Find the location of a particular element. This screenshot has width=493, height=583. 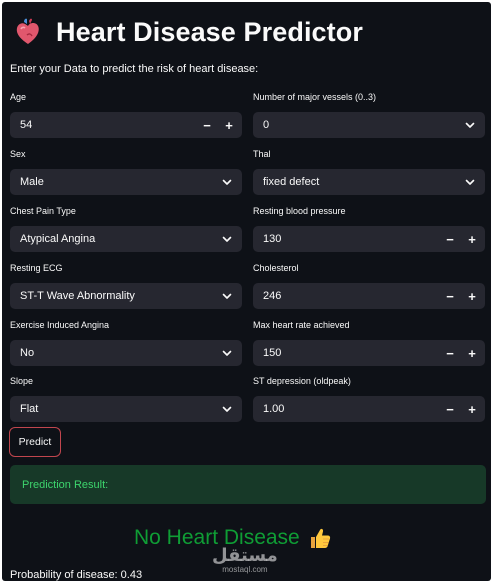

watermark: مستقل mostaql.com is located at coordinates (245, 560).